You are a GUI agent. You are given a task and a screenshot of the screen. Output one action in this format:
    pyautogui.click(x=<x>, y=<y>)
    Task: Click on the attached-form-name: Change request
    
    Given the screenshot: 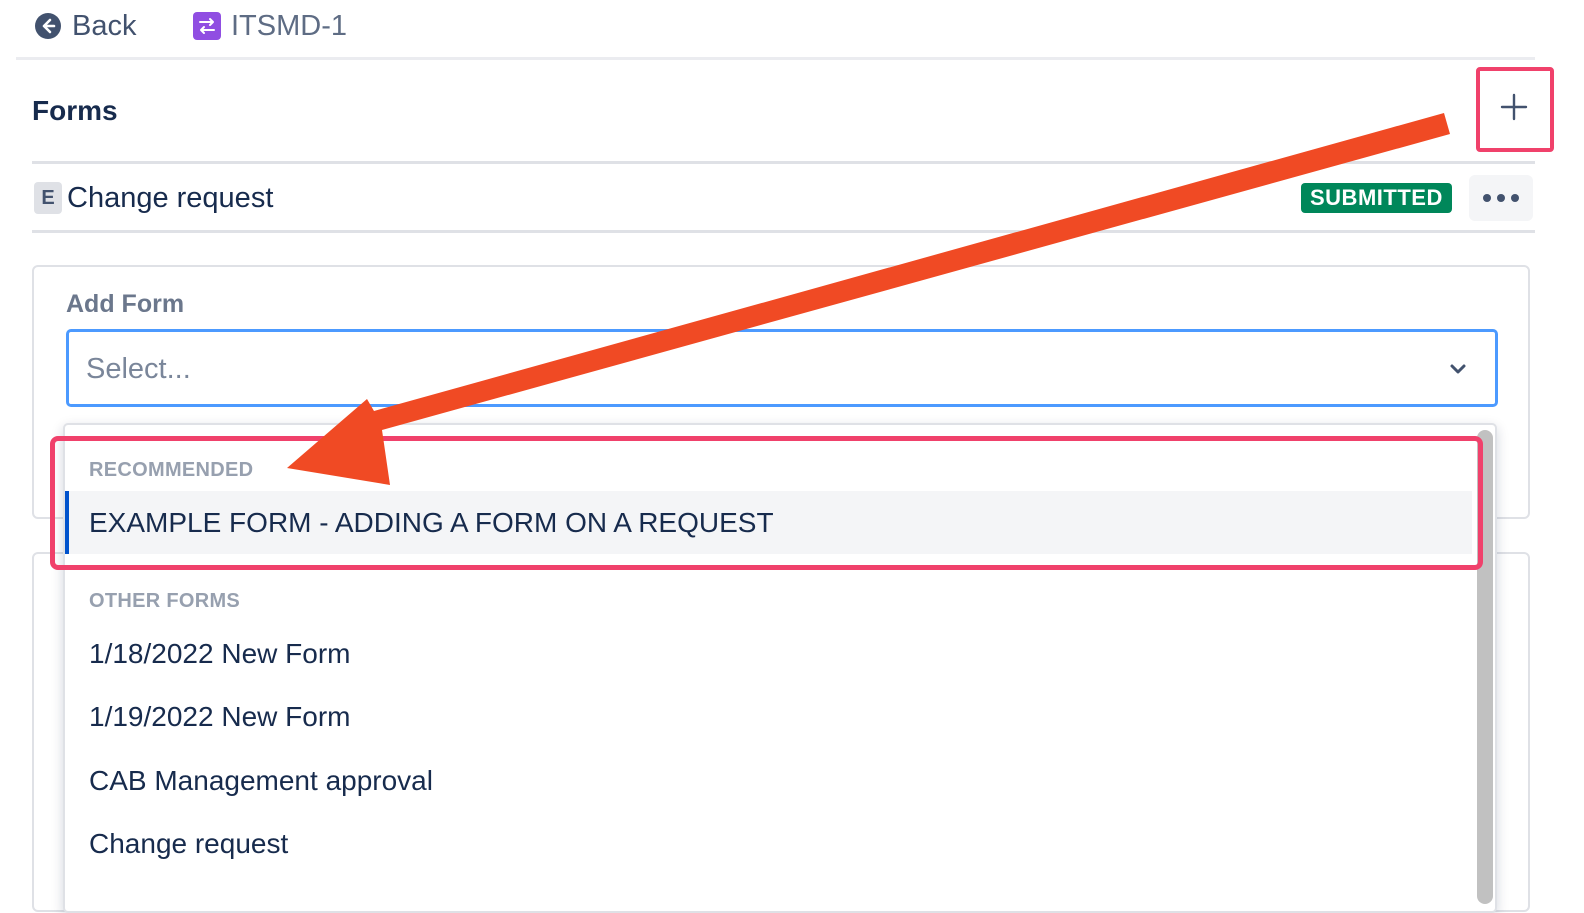 What is the action you would take?
    pyautogui.click(x=170, y=198)
    